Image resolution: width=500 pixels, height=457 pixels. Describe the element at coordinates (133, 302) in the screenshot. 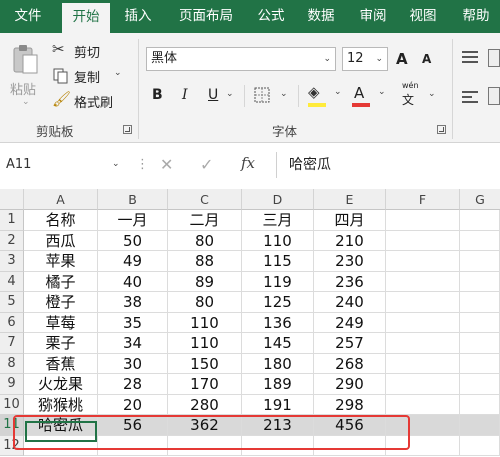

I see `cell: 38` at that location.